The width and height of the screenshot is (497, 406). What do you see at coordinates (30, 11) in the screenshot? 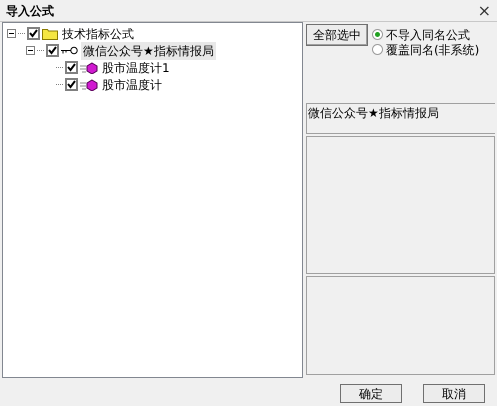
I see `window-title: 导入公式` at bounding box center [30, 11].